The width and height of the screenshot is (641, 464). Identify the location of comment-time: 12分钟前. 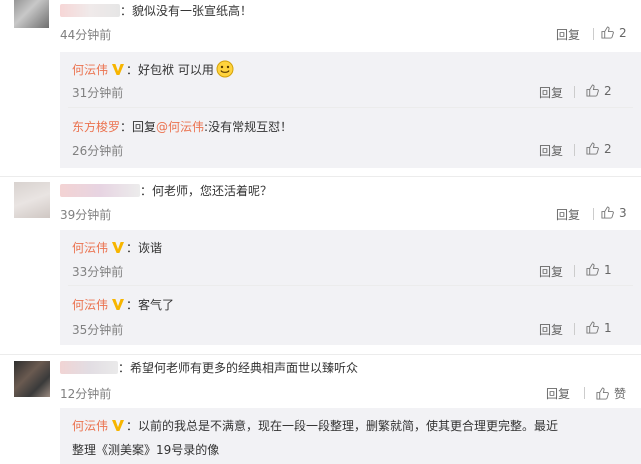
(86, 394).